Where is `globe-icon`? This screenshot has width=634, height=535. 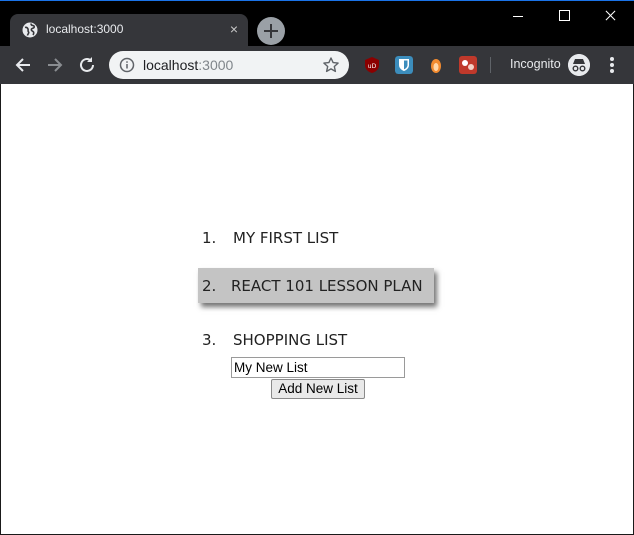
globe-icon is located at coordinates (30, 30).